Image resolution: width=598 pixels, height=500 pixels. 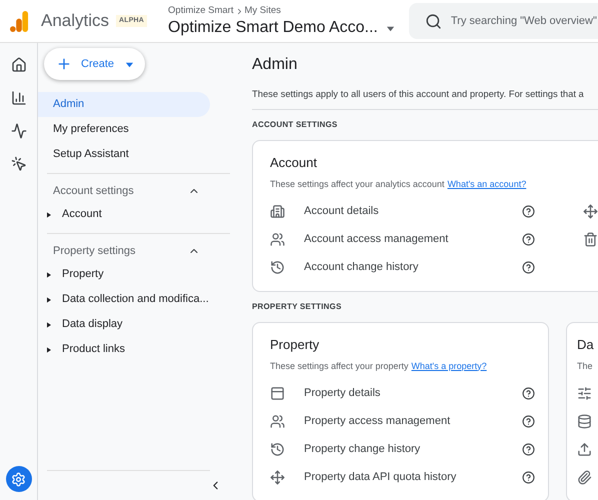 What do you see at coordinates (486, 185) in the screenshot?
I see `help-link: What's an account?` at bounding box center [486, 185].